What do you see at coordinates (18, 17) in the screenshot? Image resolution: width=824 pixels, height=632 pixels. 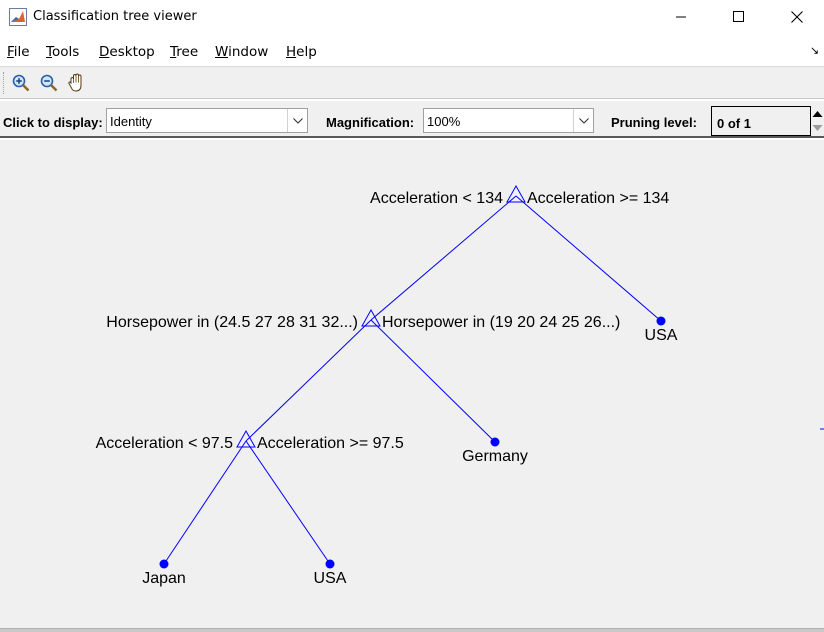 I see `matlab-app-icon` at bounding box center [18, 17].